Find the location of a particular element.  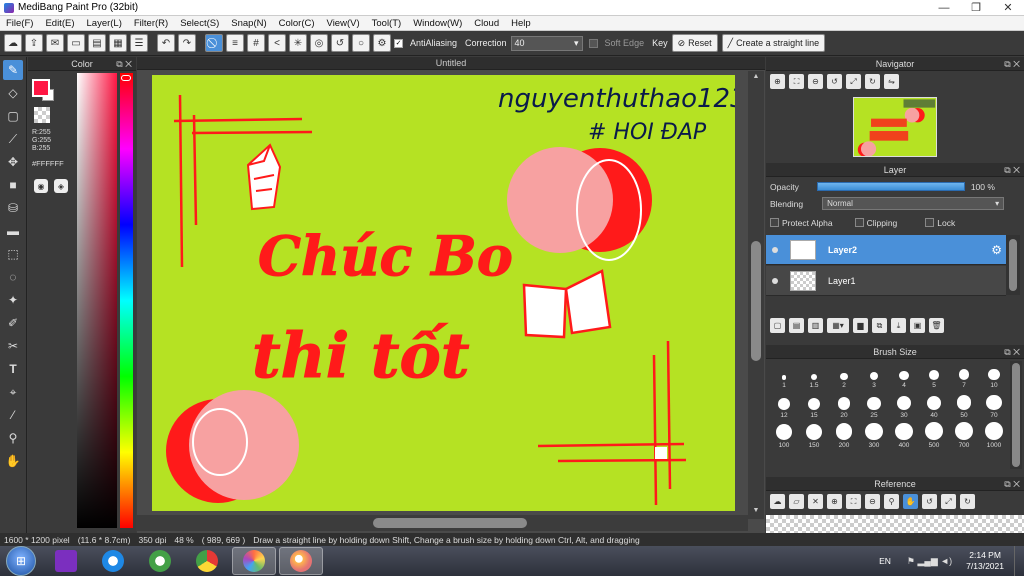

taskbar-coccoc is located at coordinates (160, 561).